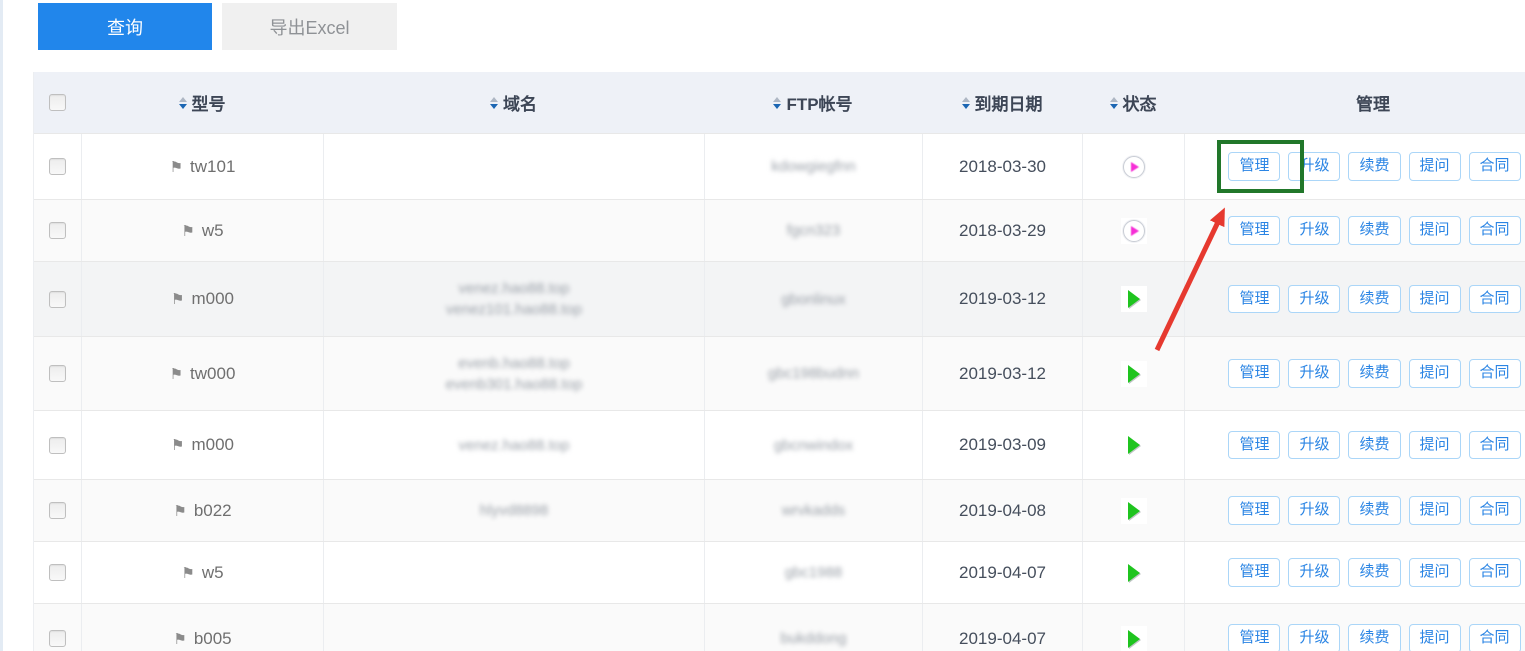 This screenshot has height=651, width=1525. I want to click on model-value: ⚑ m000, so click(202, 445).